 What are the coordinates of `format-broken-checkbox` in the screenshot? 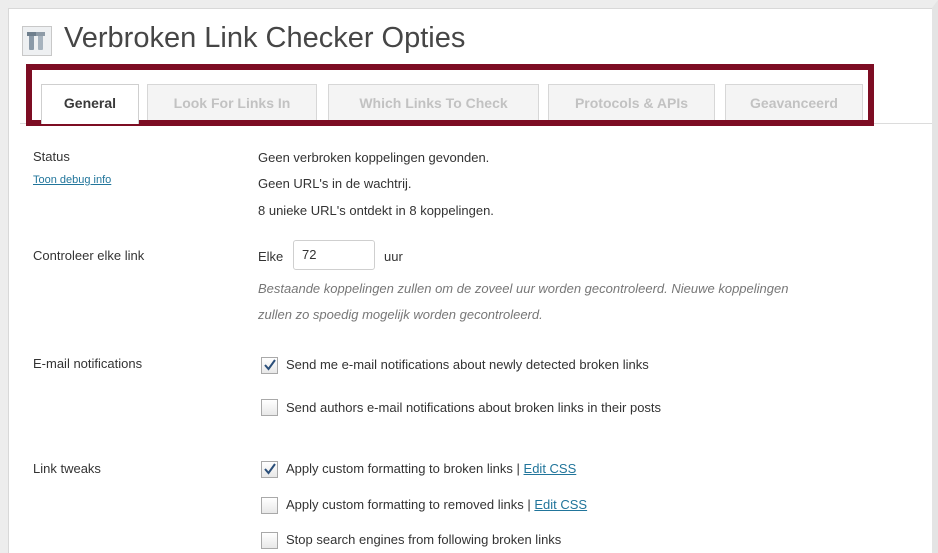 It's located at (269, 469).